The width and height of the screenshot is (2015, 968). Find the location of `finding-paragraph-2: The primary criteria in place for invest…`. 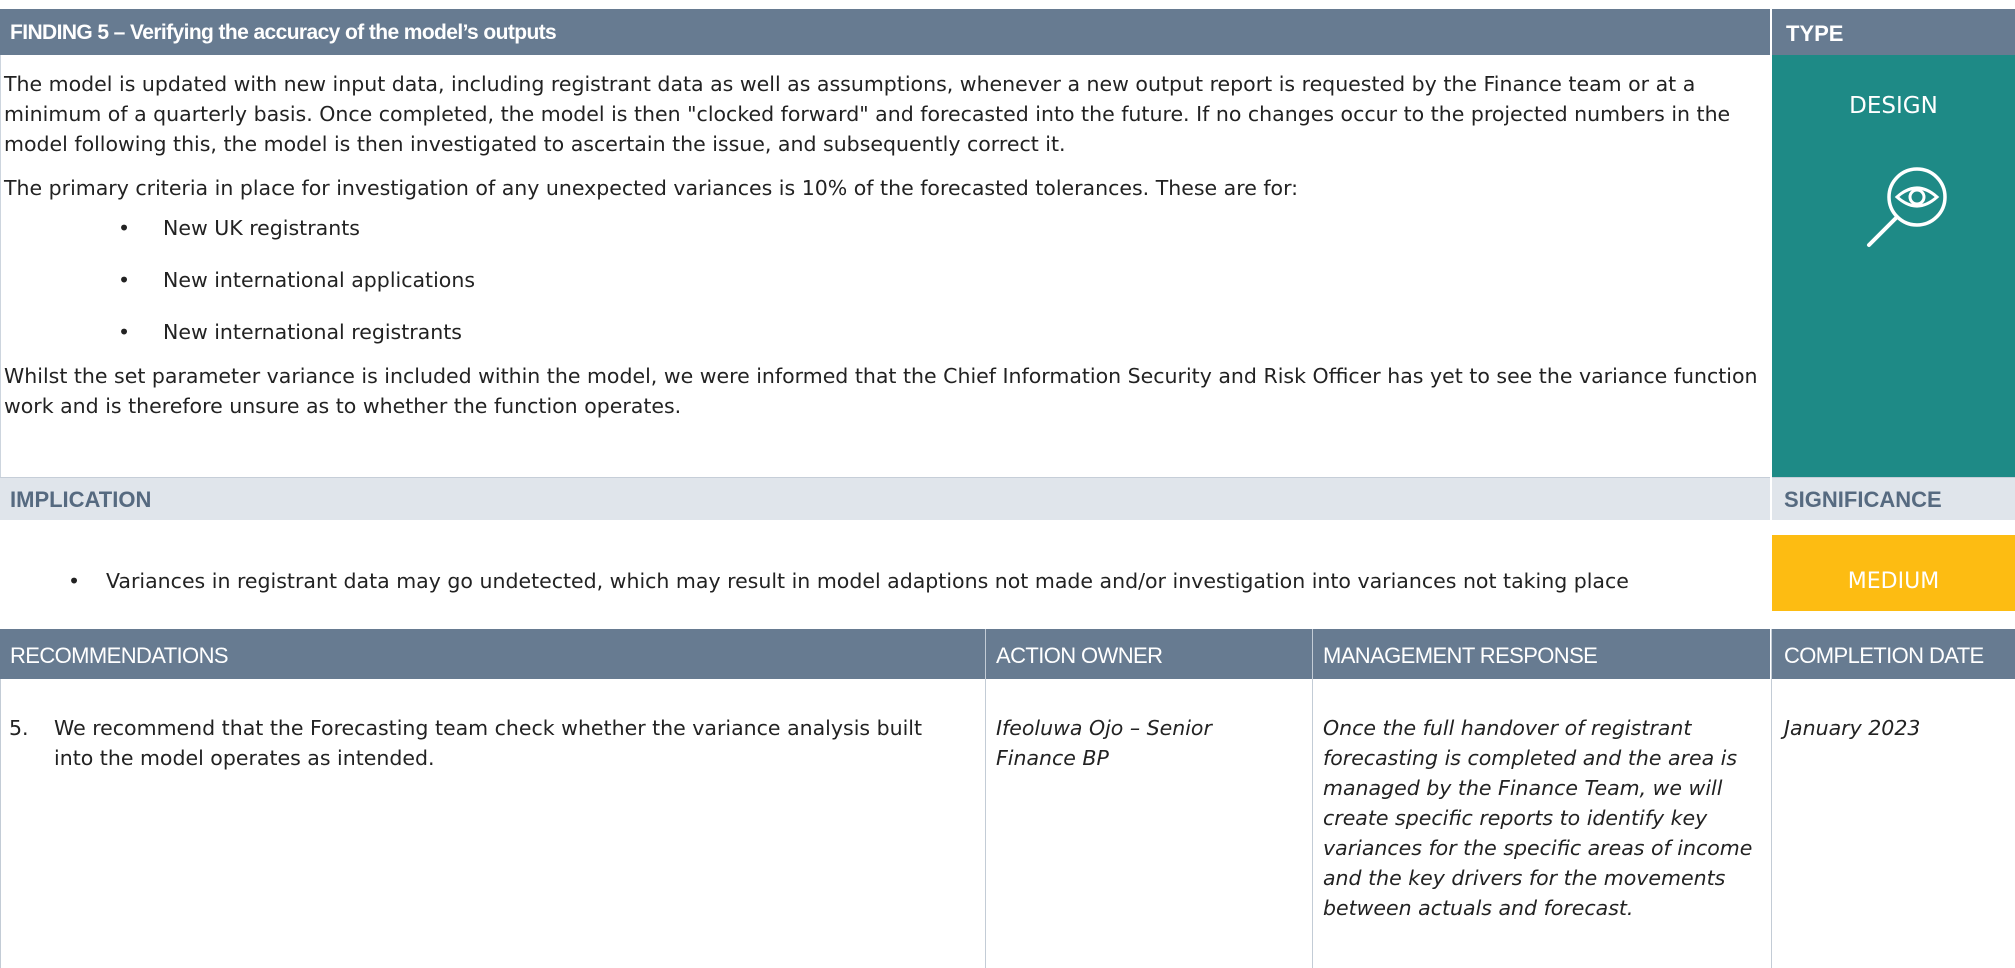

finding-paragraph-2: The primary criteria in place for invest… is located at coordinates (651, 188).